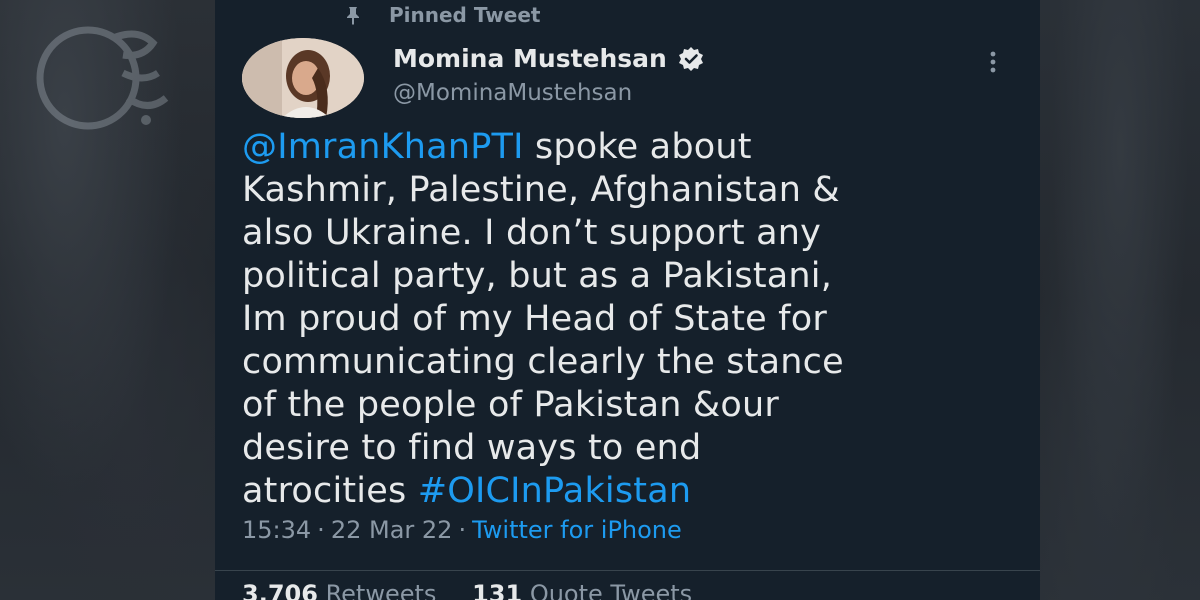 This screenshot has width=1200, height=600. Describe the element at coordinates (102, 78) in the screenshot. I see `watermark-logo` at that location.